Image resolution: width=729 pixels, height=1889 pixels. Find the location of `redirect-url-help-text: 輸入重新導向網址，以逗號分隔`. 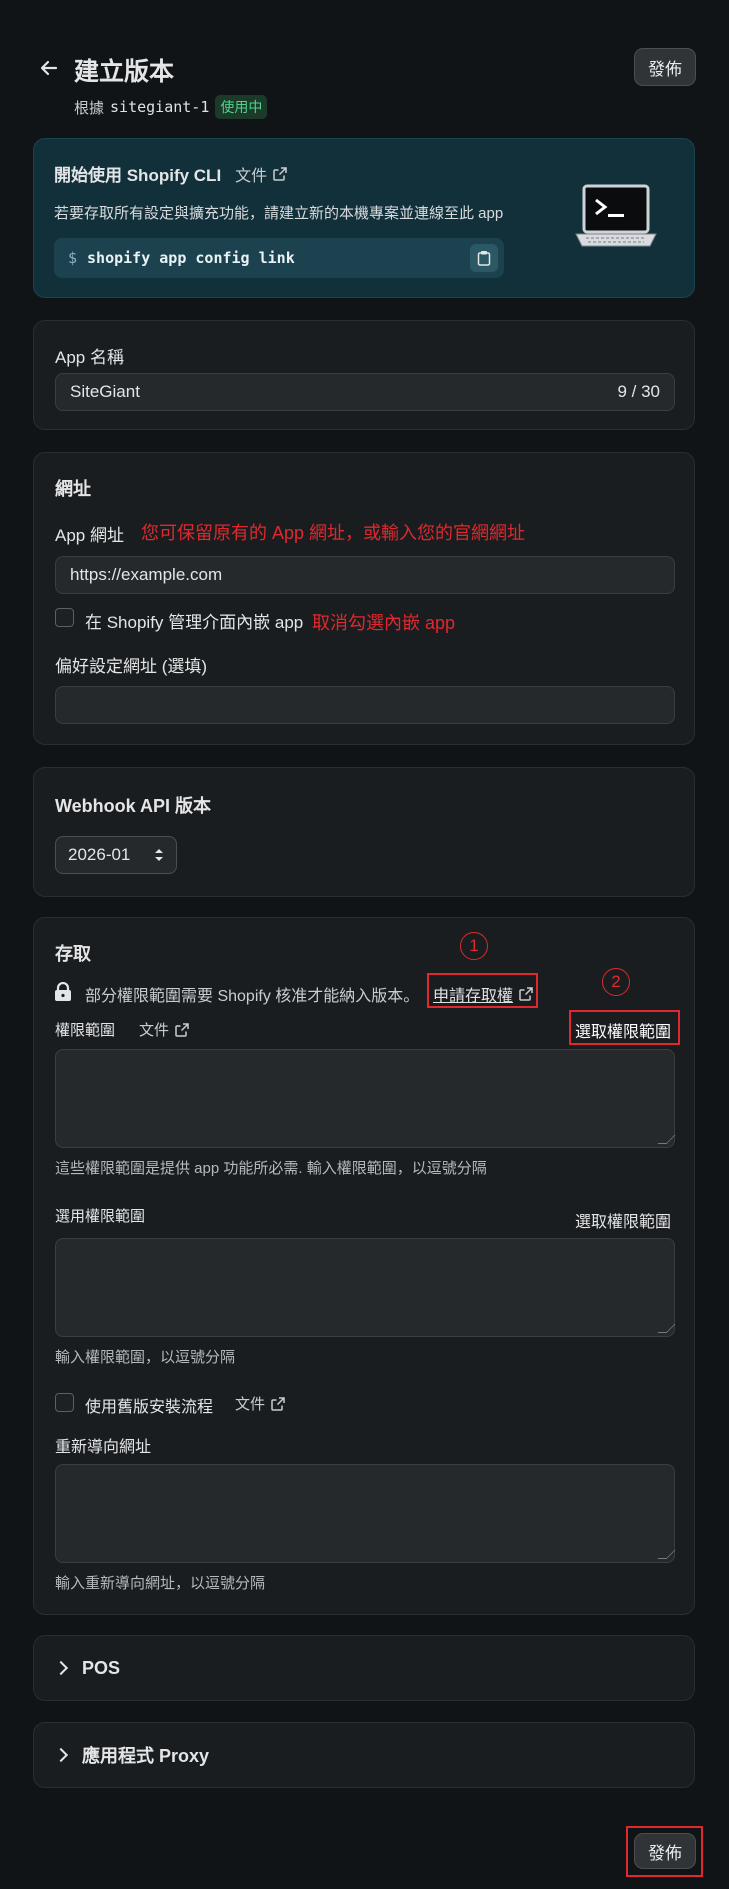

redirect-url-help-text: 輸入重新導向網址，以逗號分隔 is located at coordinates (160, 1583).